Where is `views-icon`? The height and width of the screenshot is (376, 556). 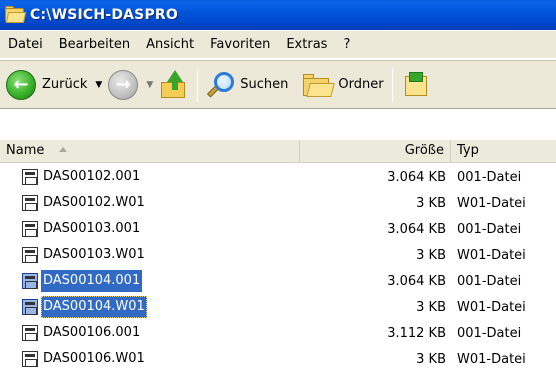
views-icon is located at coordinates (416, 85).